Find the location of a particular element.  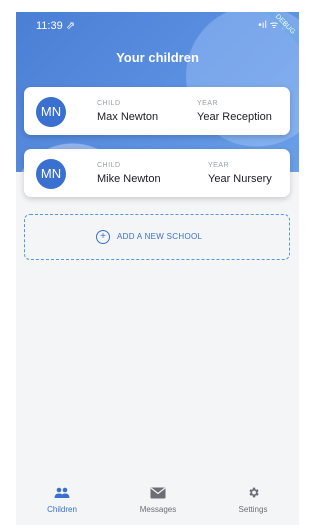

add-school-button: + ADD A NEW SCHOOL is located at coordinates (157, 237).